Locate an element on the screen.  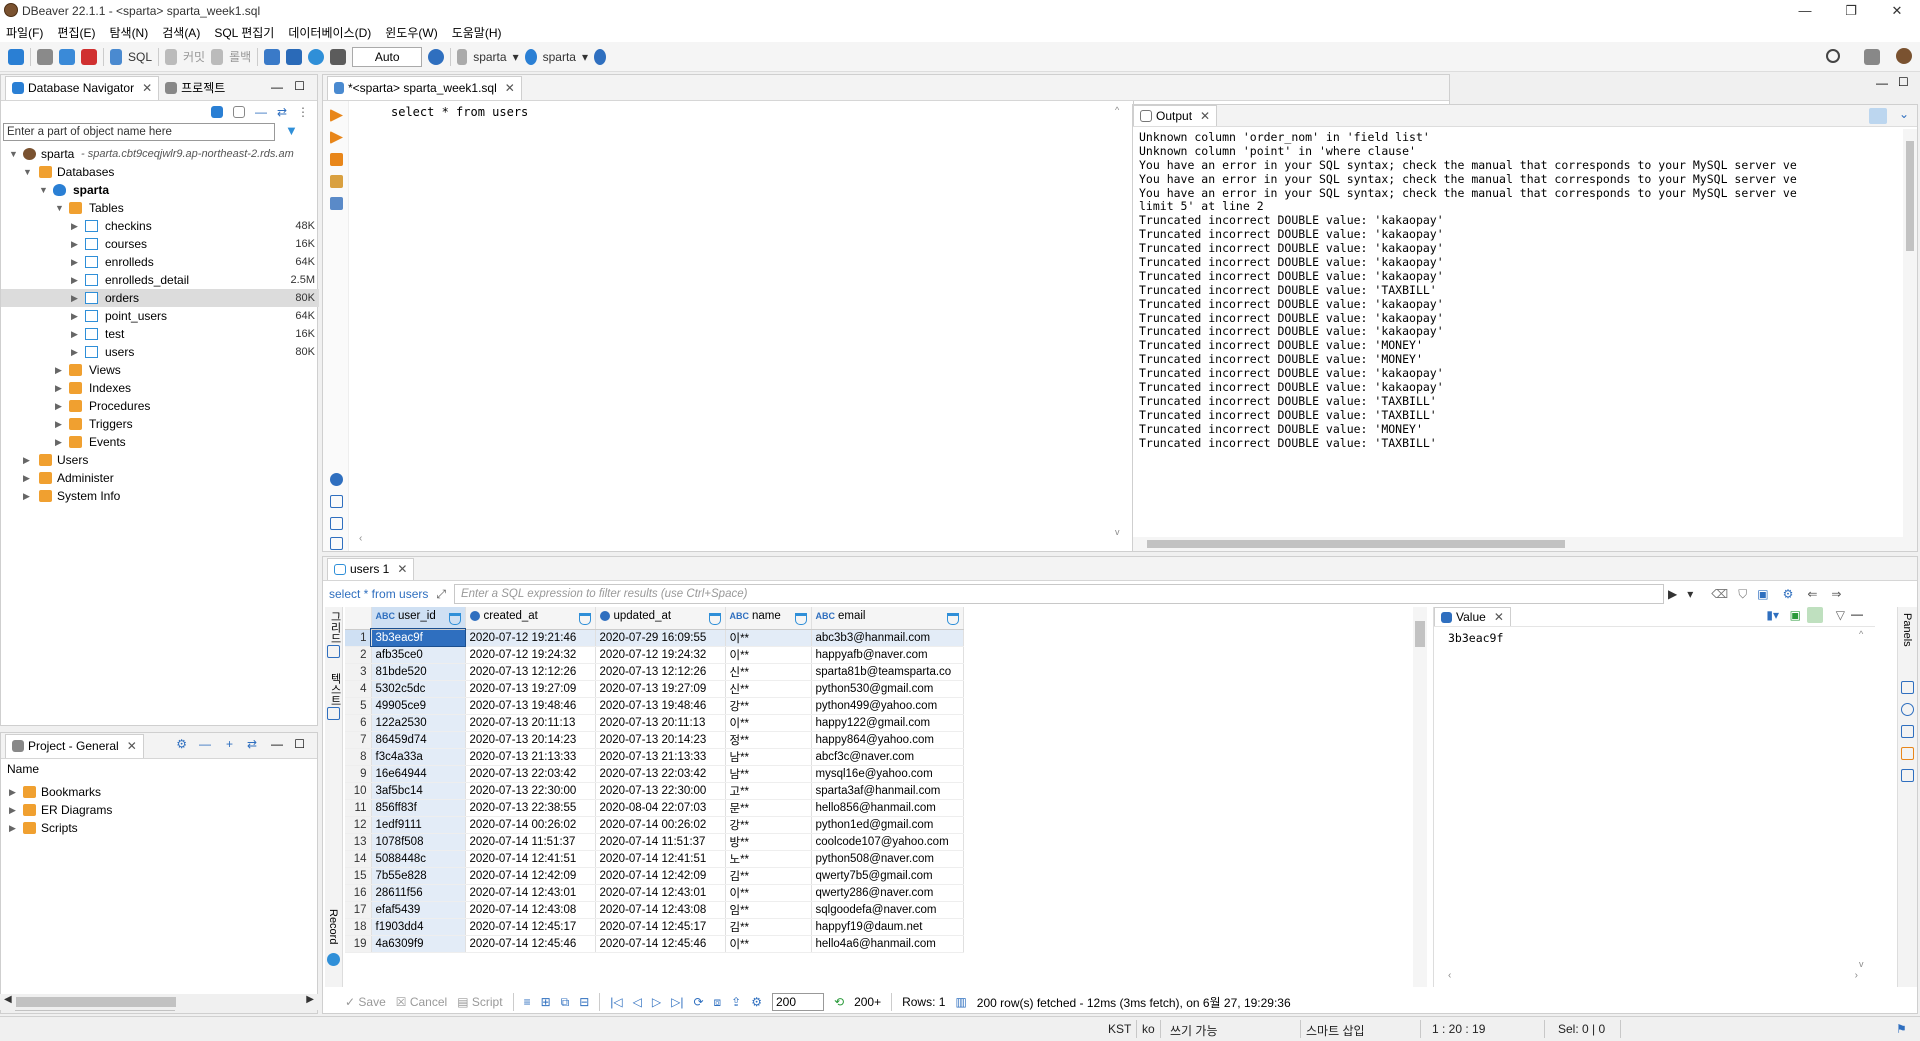
table-cell: 16e64944 is located at coordinates (418, 774).